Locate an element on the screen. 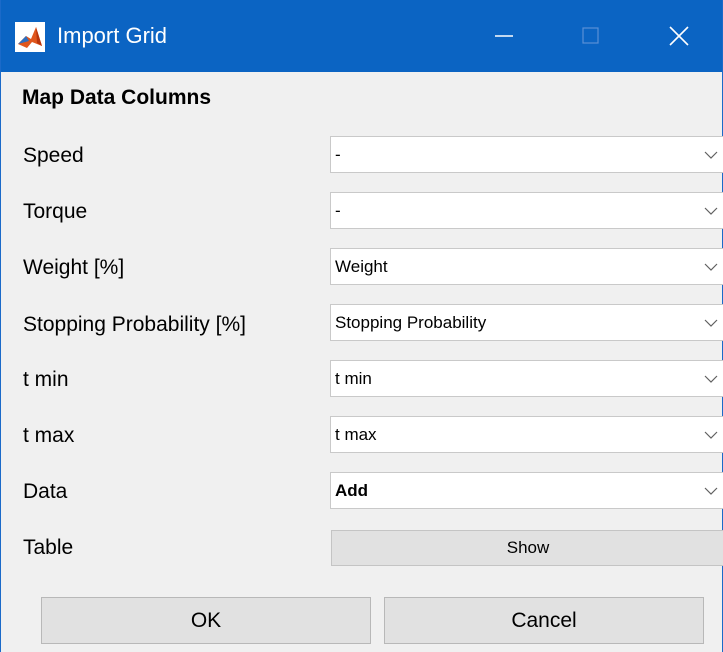 The height and width of the screenshot is (652, 723). table-label: Table is located at coordinates (48, 547).